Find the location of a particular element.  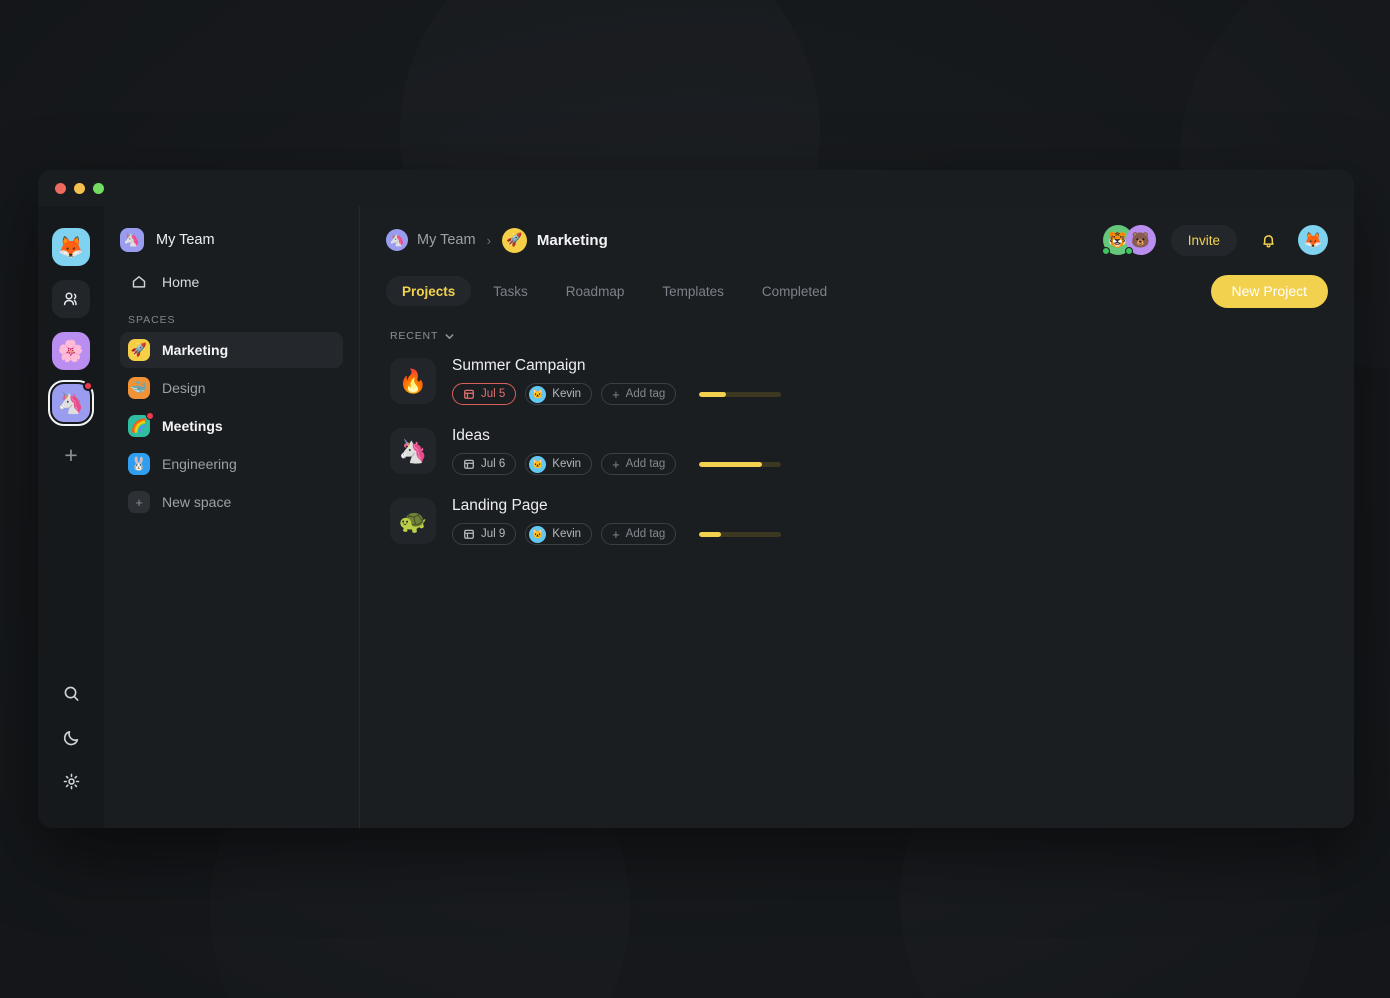

sidebar-item-engineering: 🐰 Engineering is located at coordinates (231, 464).